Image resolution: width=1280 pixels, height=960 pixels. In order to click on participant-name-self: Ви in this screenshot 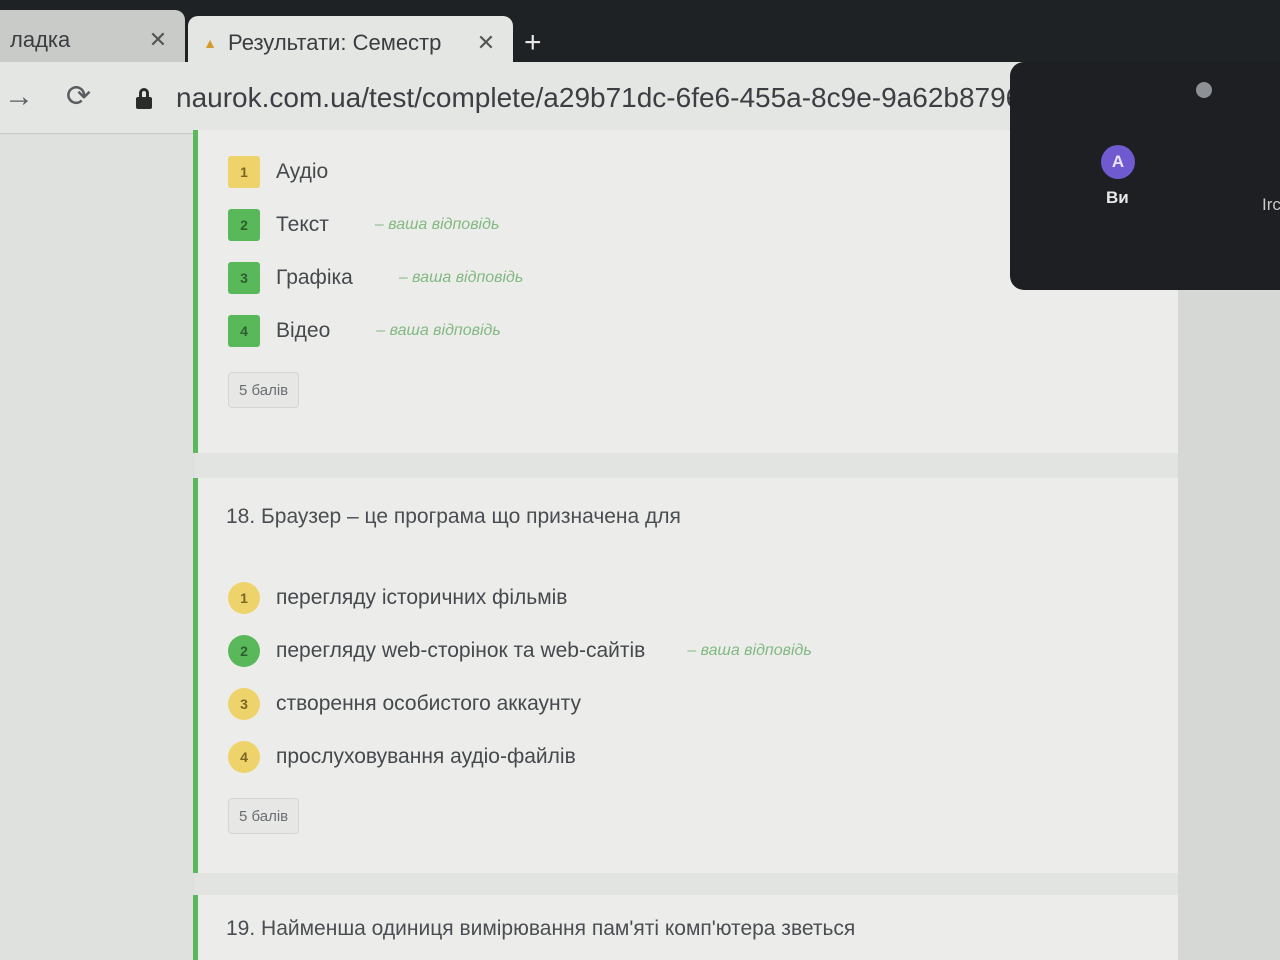, I will do `click(1117, 197)`.